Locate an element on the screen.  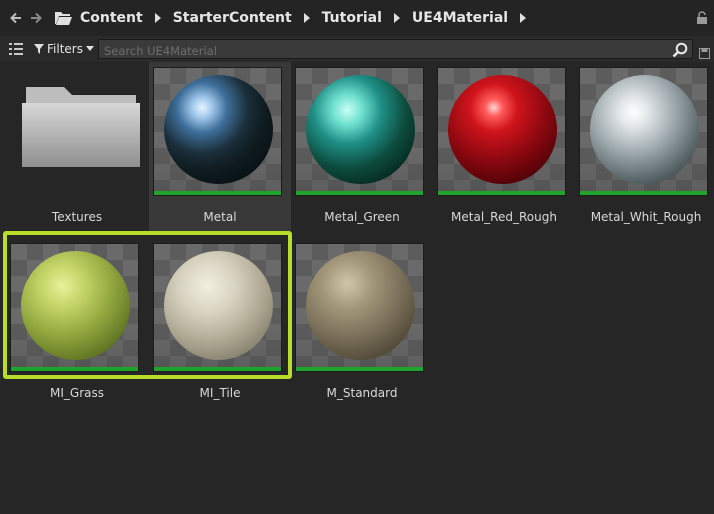
folder-open-icon is located at coordinates (63, 18).